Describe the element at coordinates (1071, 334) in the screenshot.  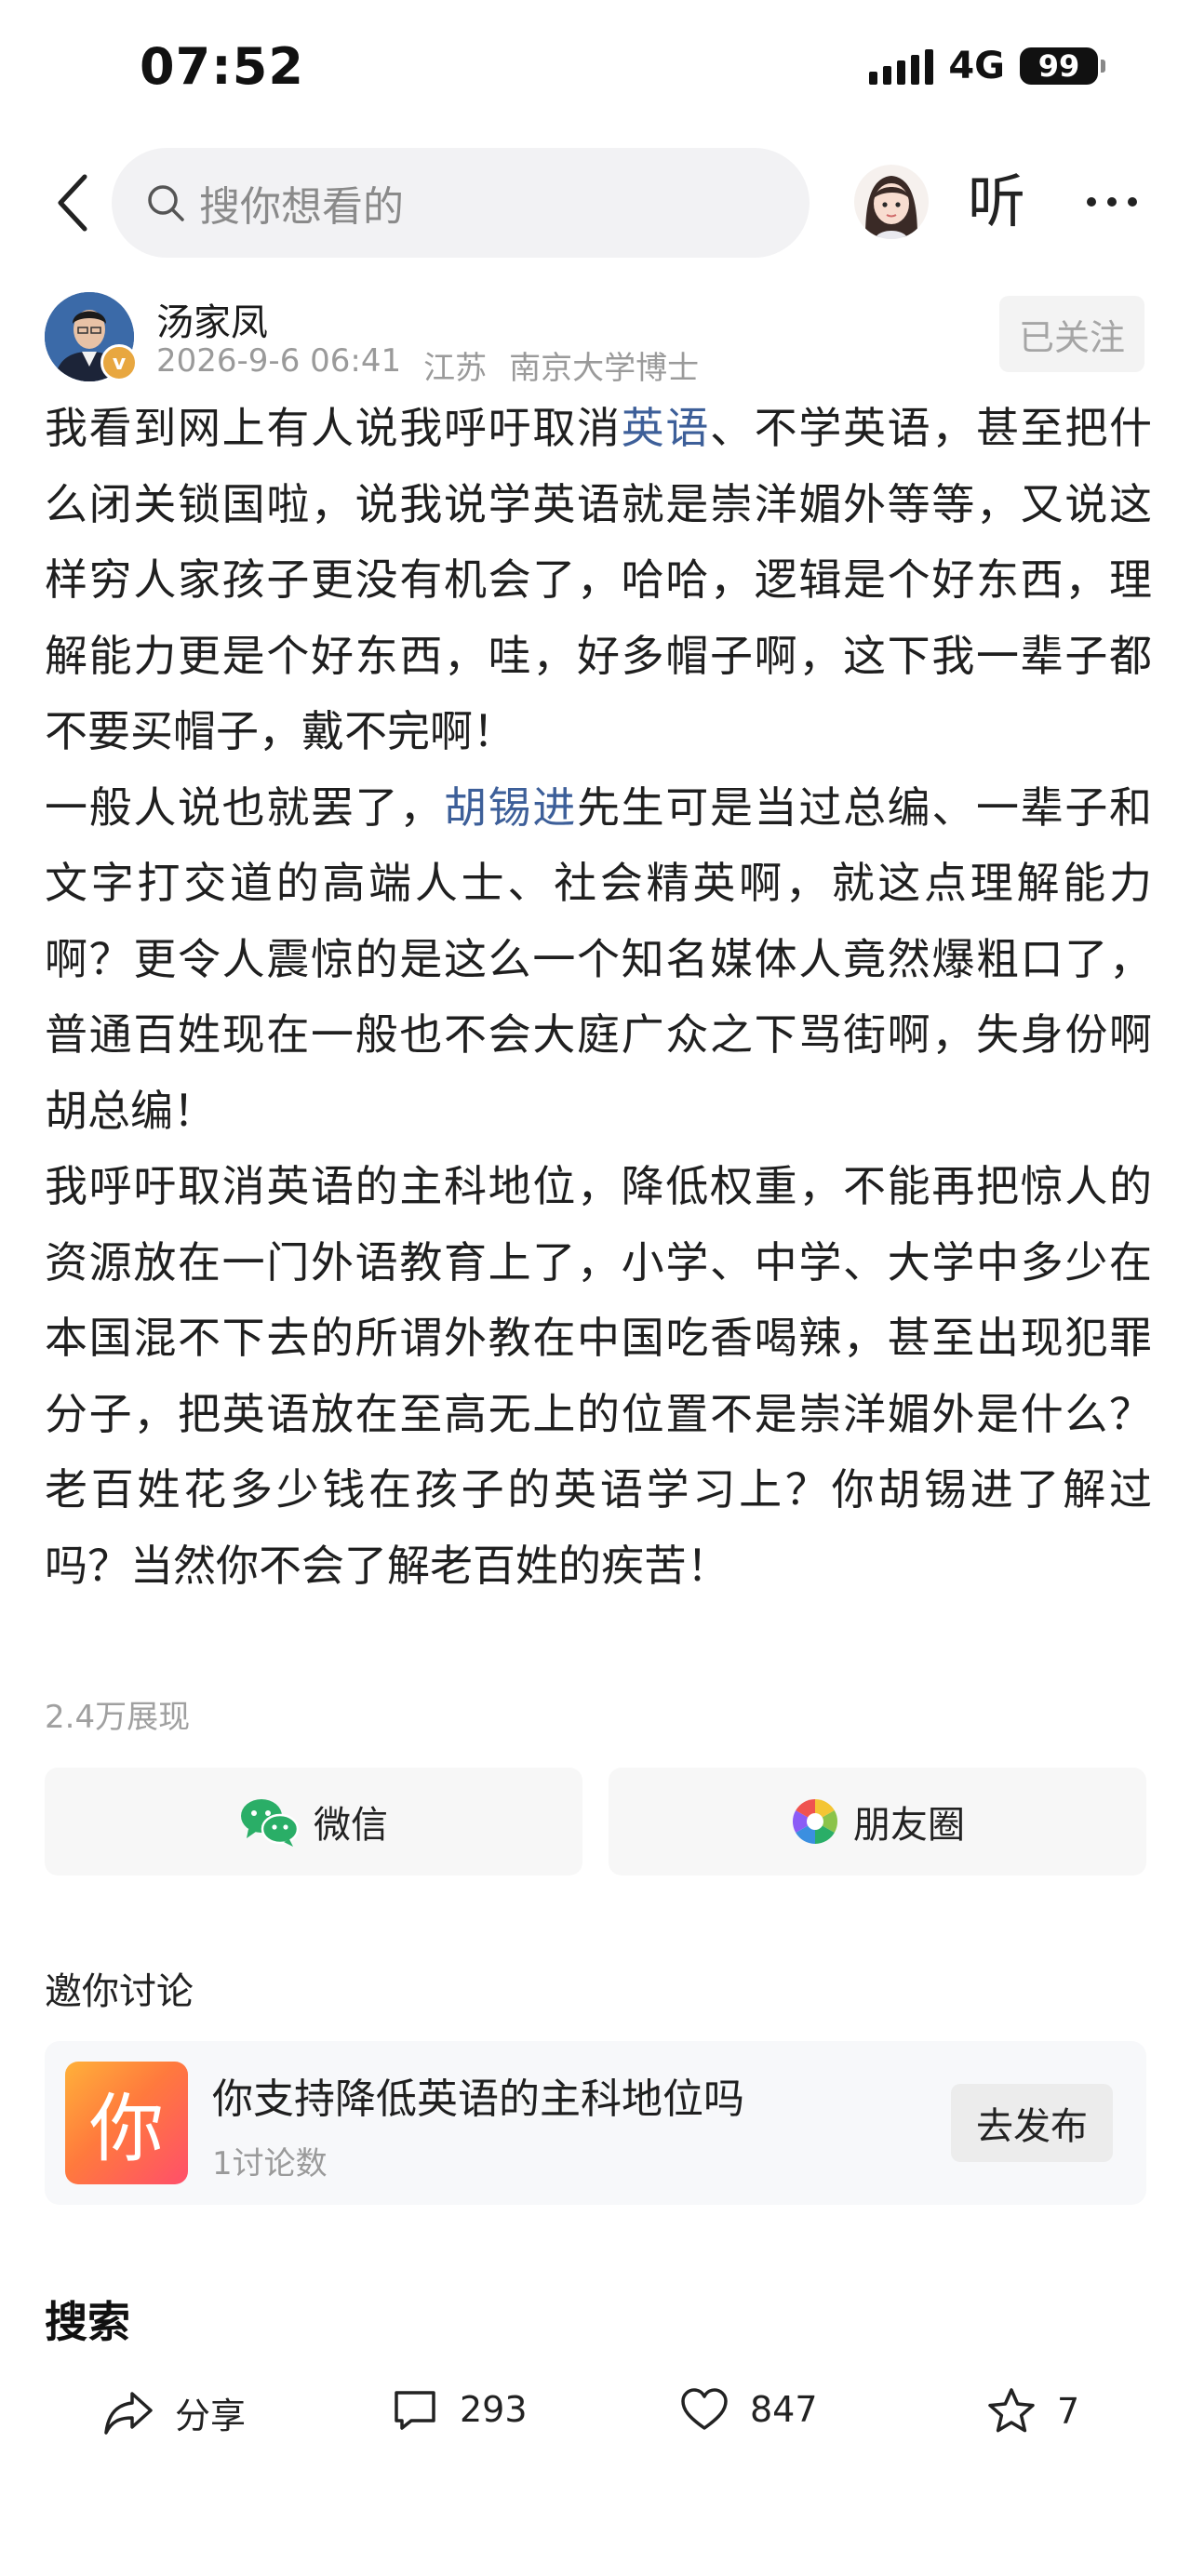
I see `follow-button: 已关注` at that location.